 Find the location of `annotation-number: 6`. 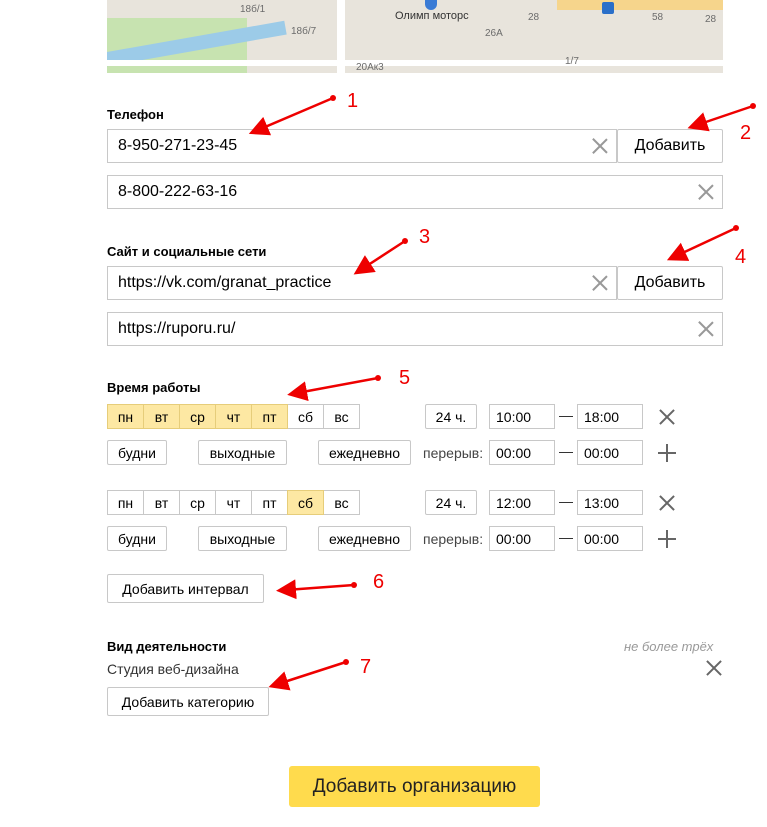

annotation-number: 6 is located at coordinates (379, 582).